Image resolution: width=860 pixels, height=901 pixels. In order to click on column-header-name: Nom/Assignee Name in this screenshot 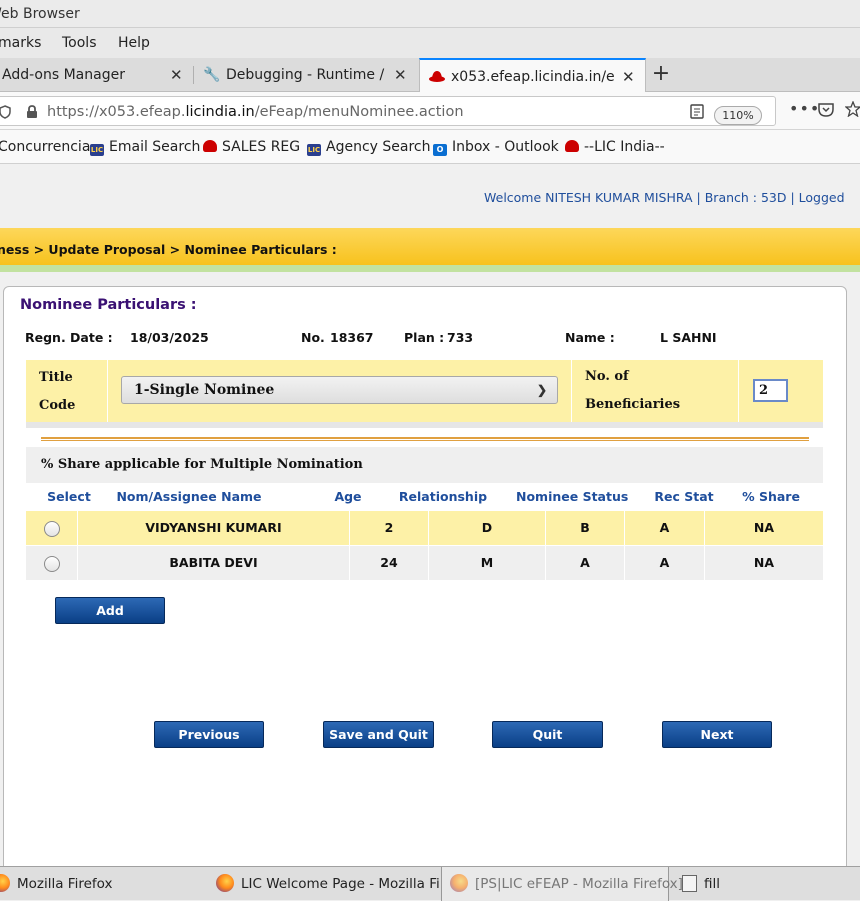, I will do `click(189, 496)`.